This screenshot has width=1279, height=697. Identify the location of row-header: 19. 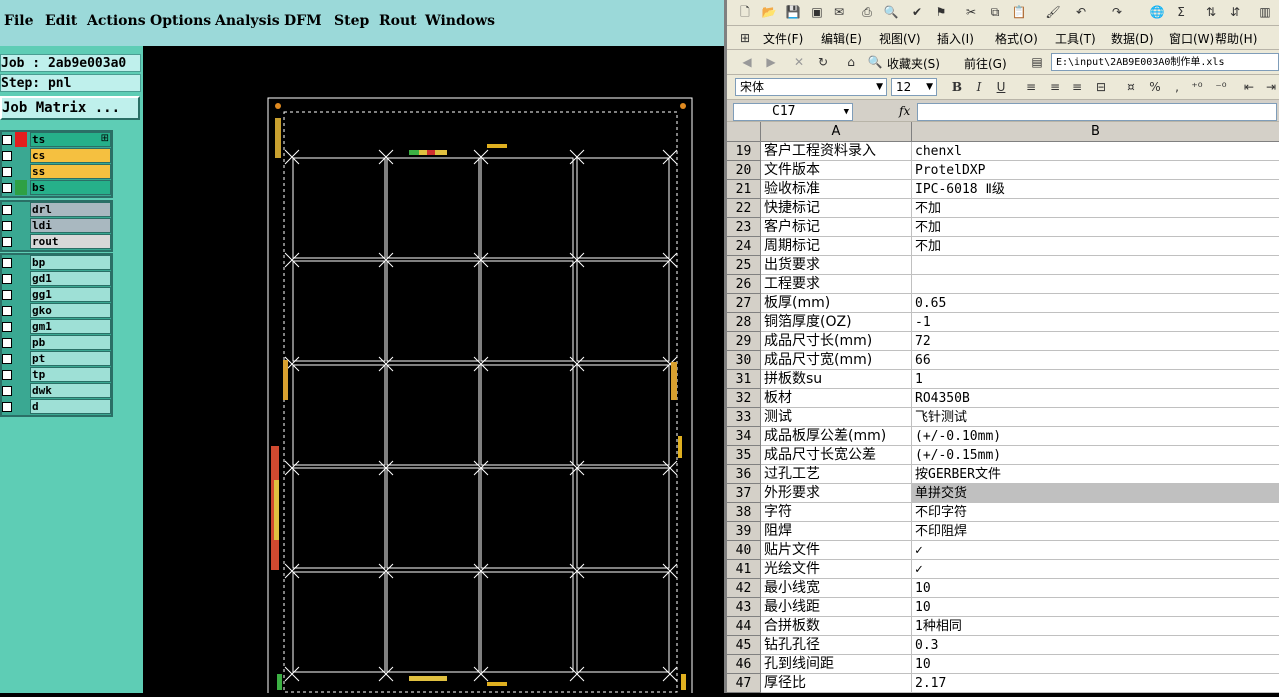
(744, 151).